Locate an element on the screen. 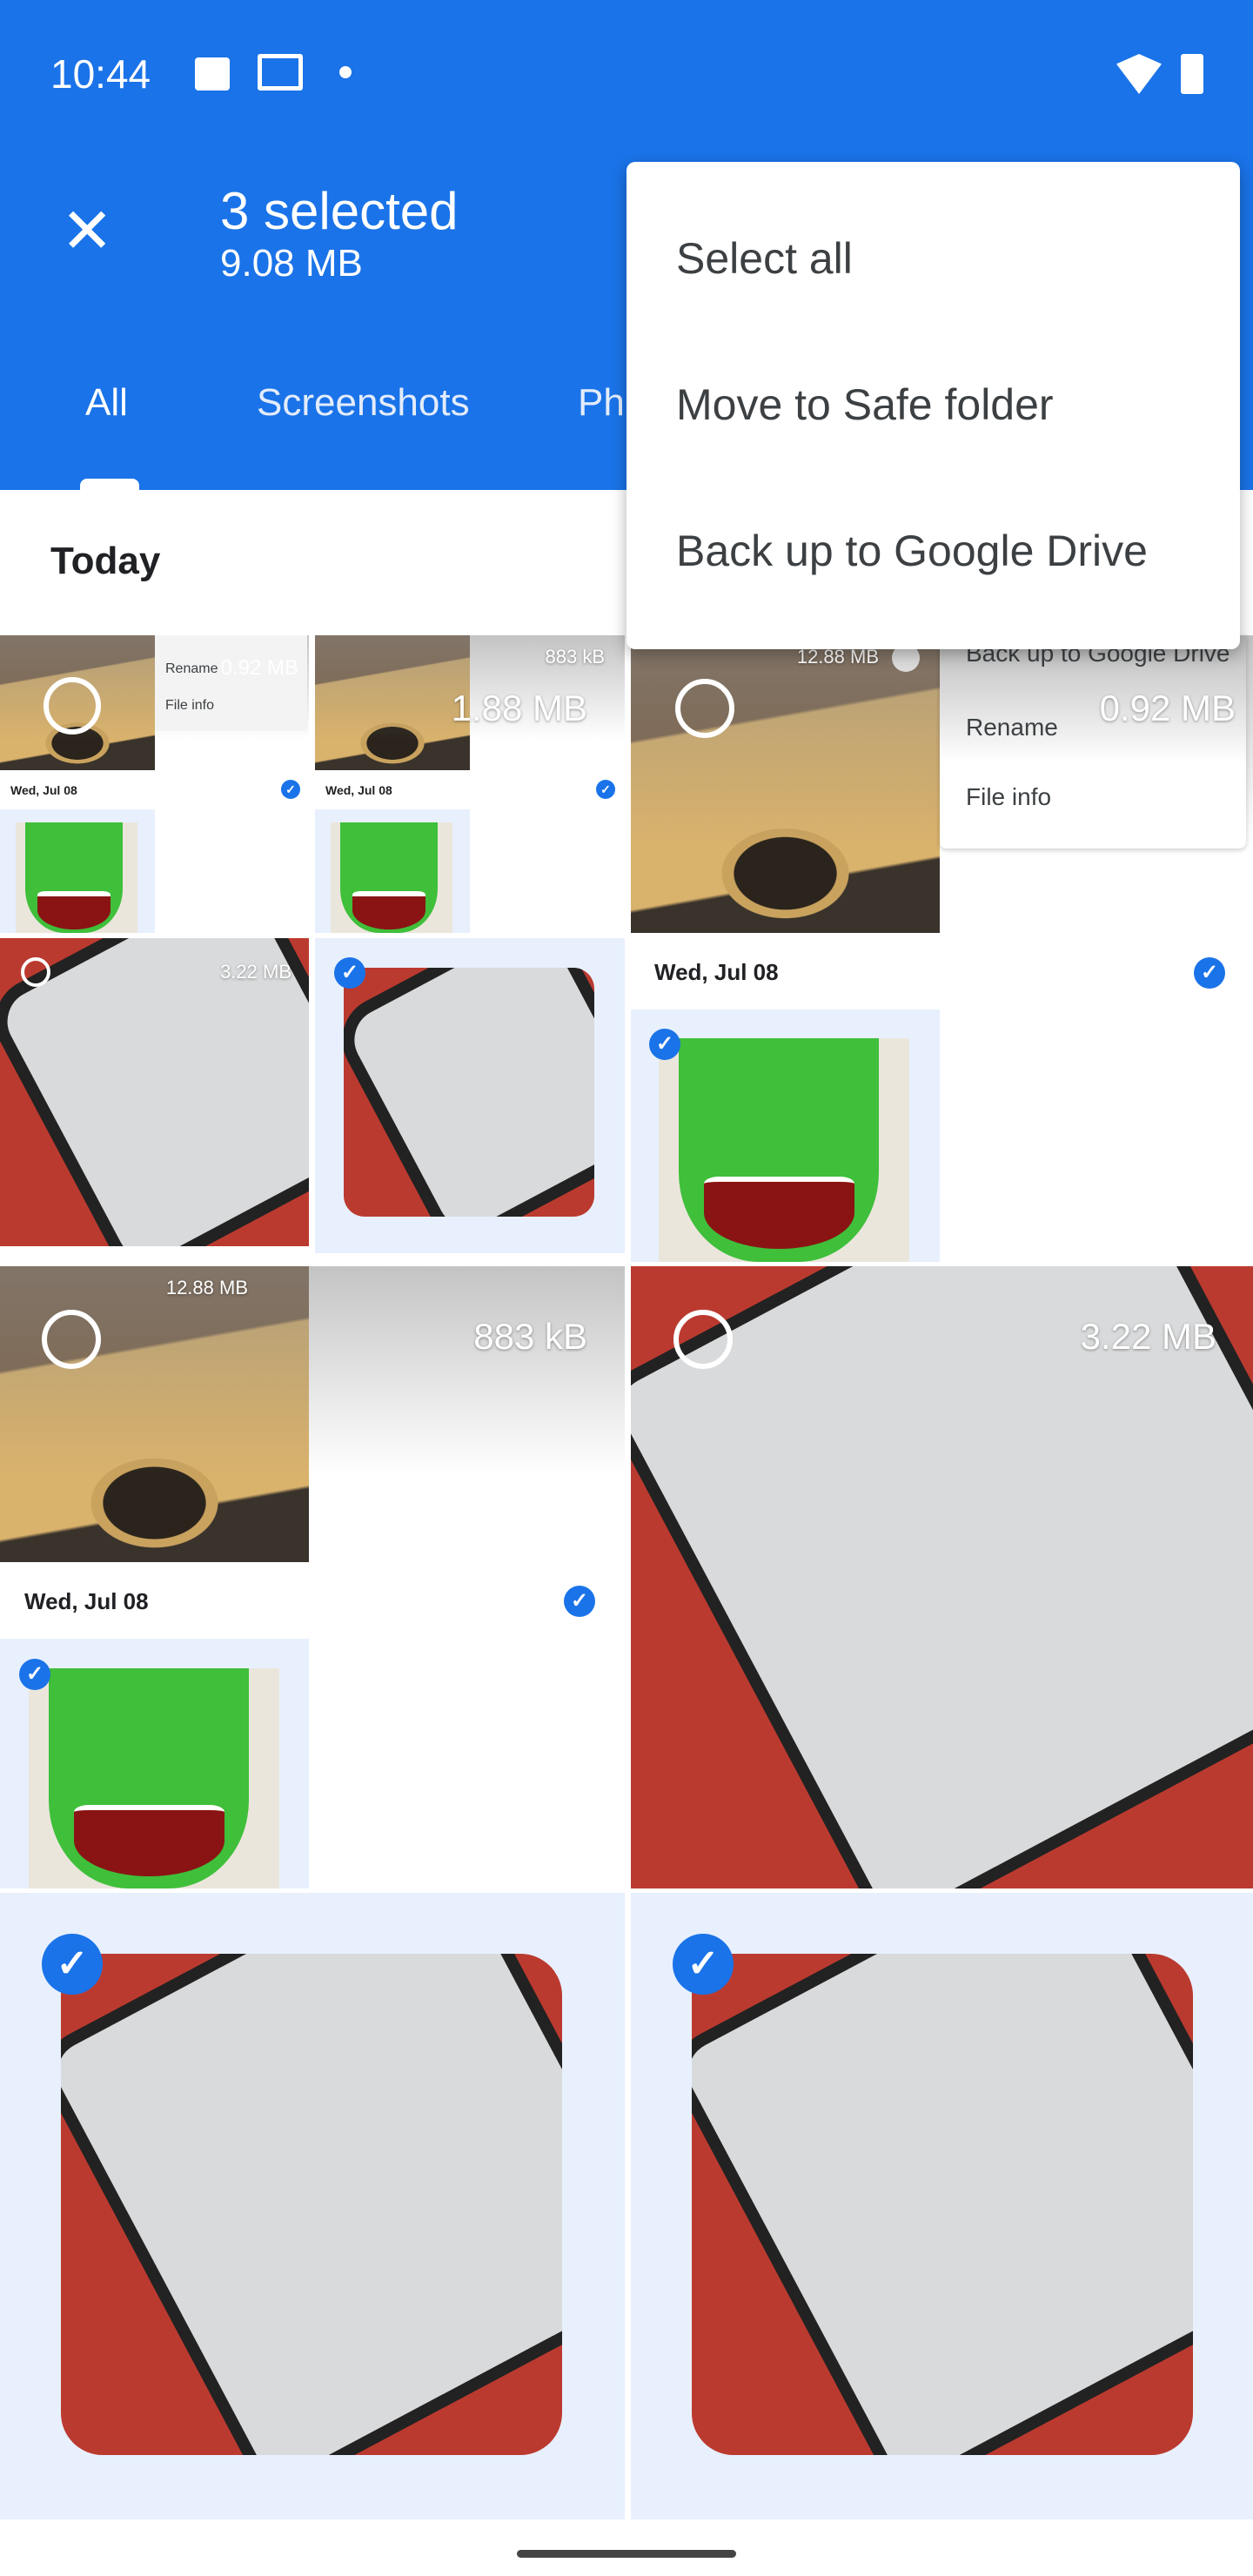  close-button: ✕ is located at coordinates (87, 231).